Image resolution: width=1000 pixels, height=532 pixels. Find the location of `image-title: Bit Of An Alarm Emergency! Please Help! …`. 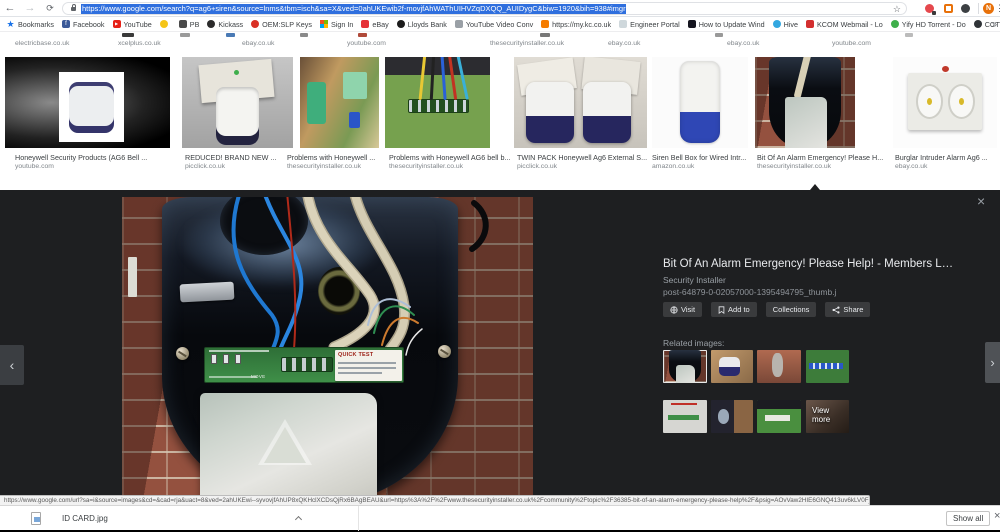

image-title: Bit Of An Alarm Emergency! Please Help! … is located at coordinates (813, 264).